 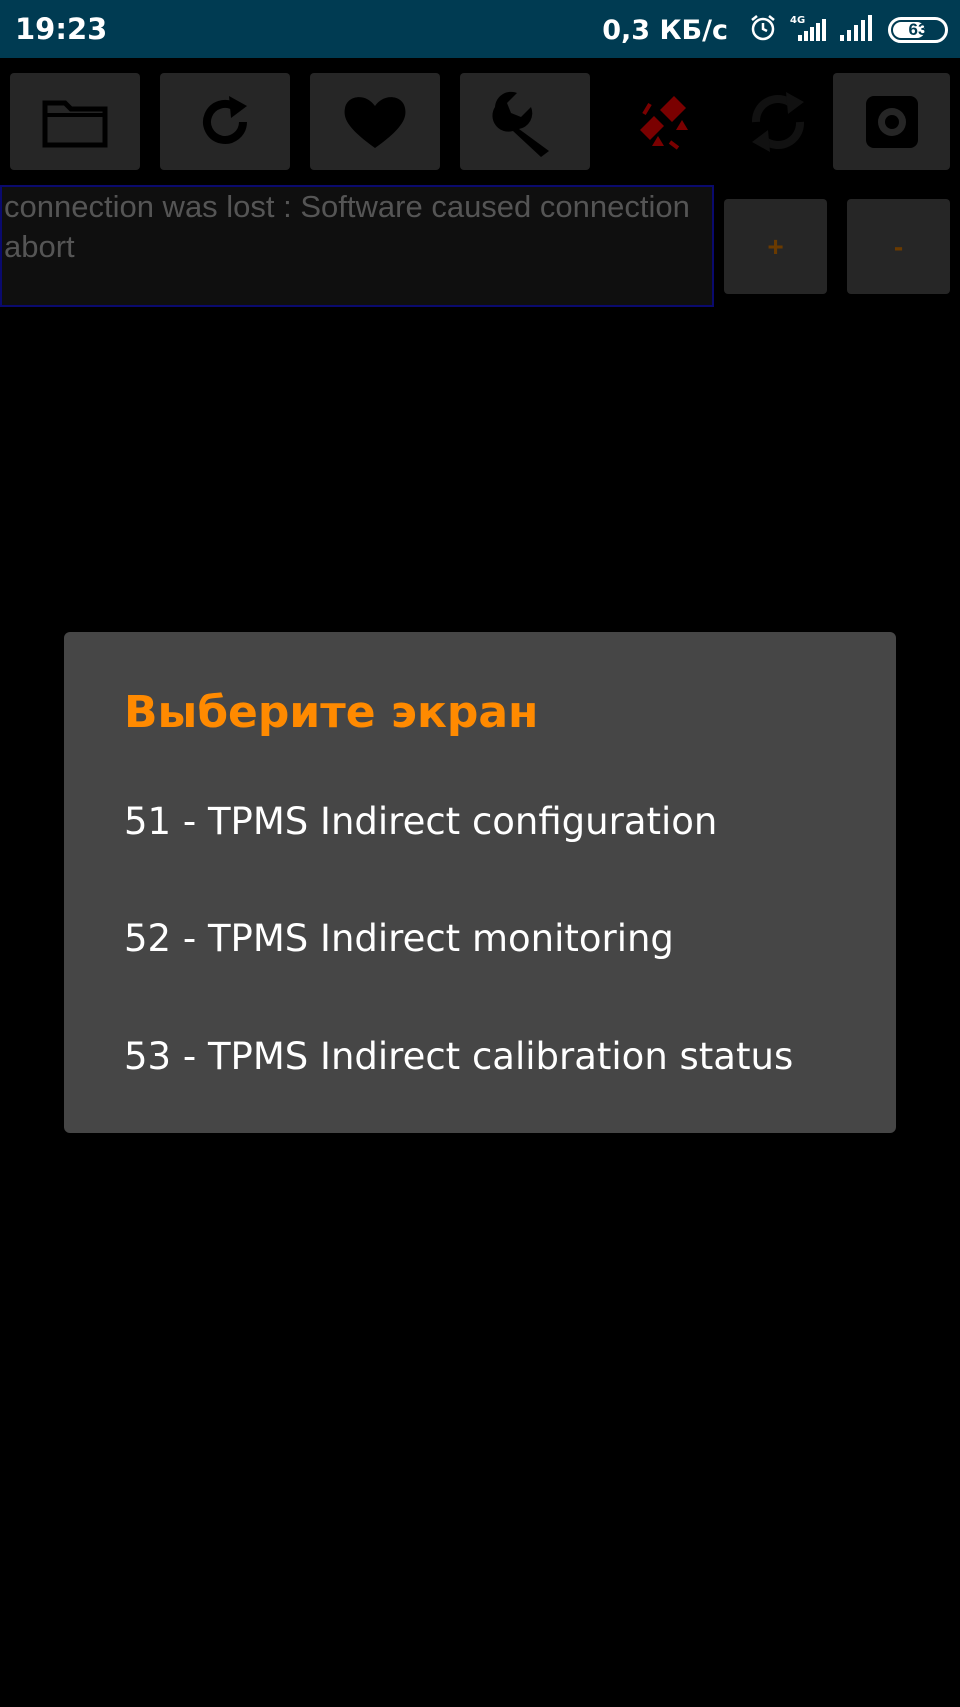 I want to click on favorites-button, so click(x=375, y=121).